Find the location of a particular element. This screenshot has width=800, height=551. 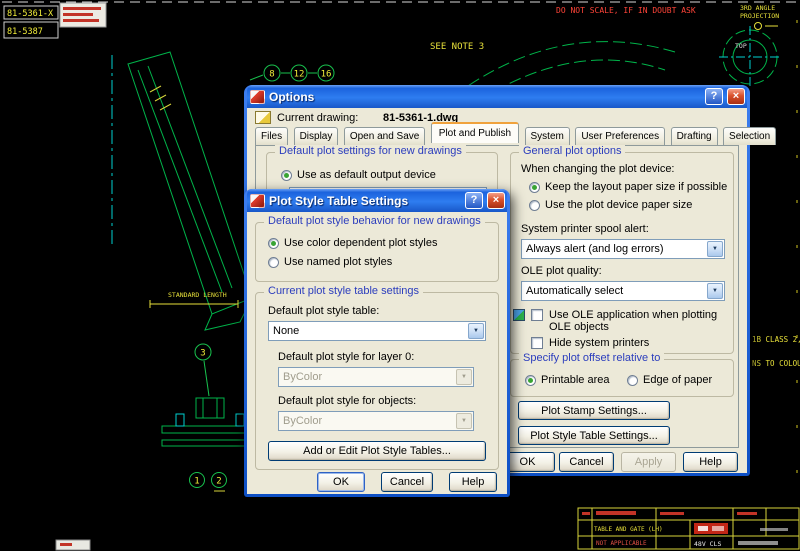

balloon-16: 16 is located at coordinates (326, 75).